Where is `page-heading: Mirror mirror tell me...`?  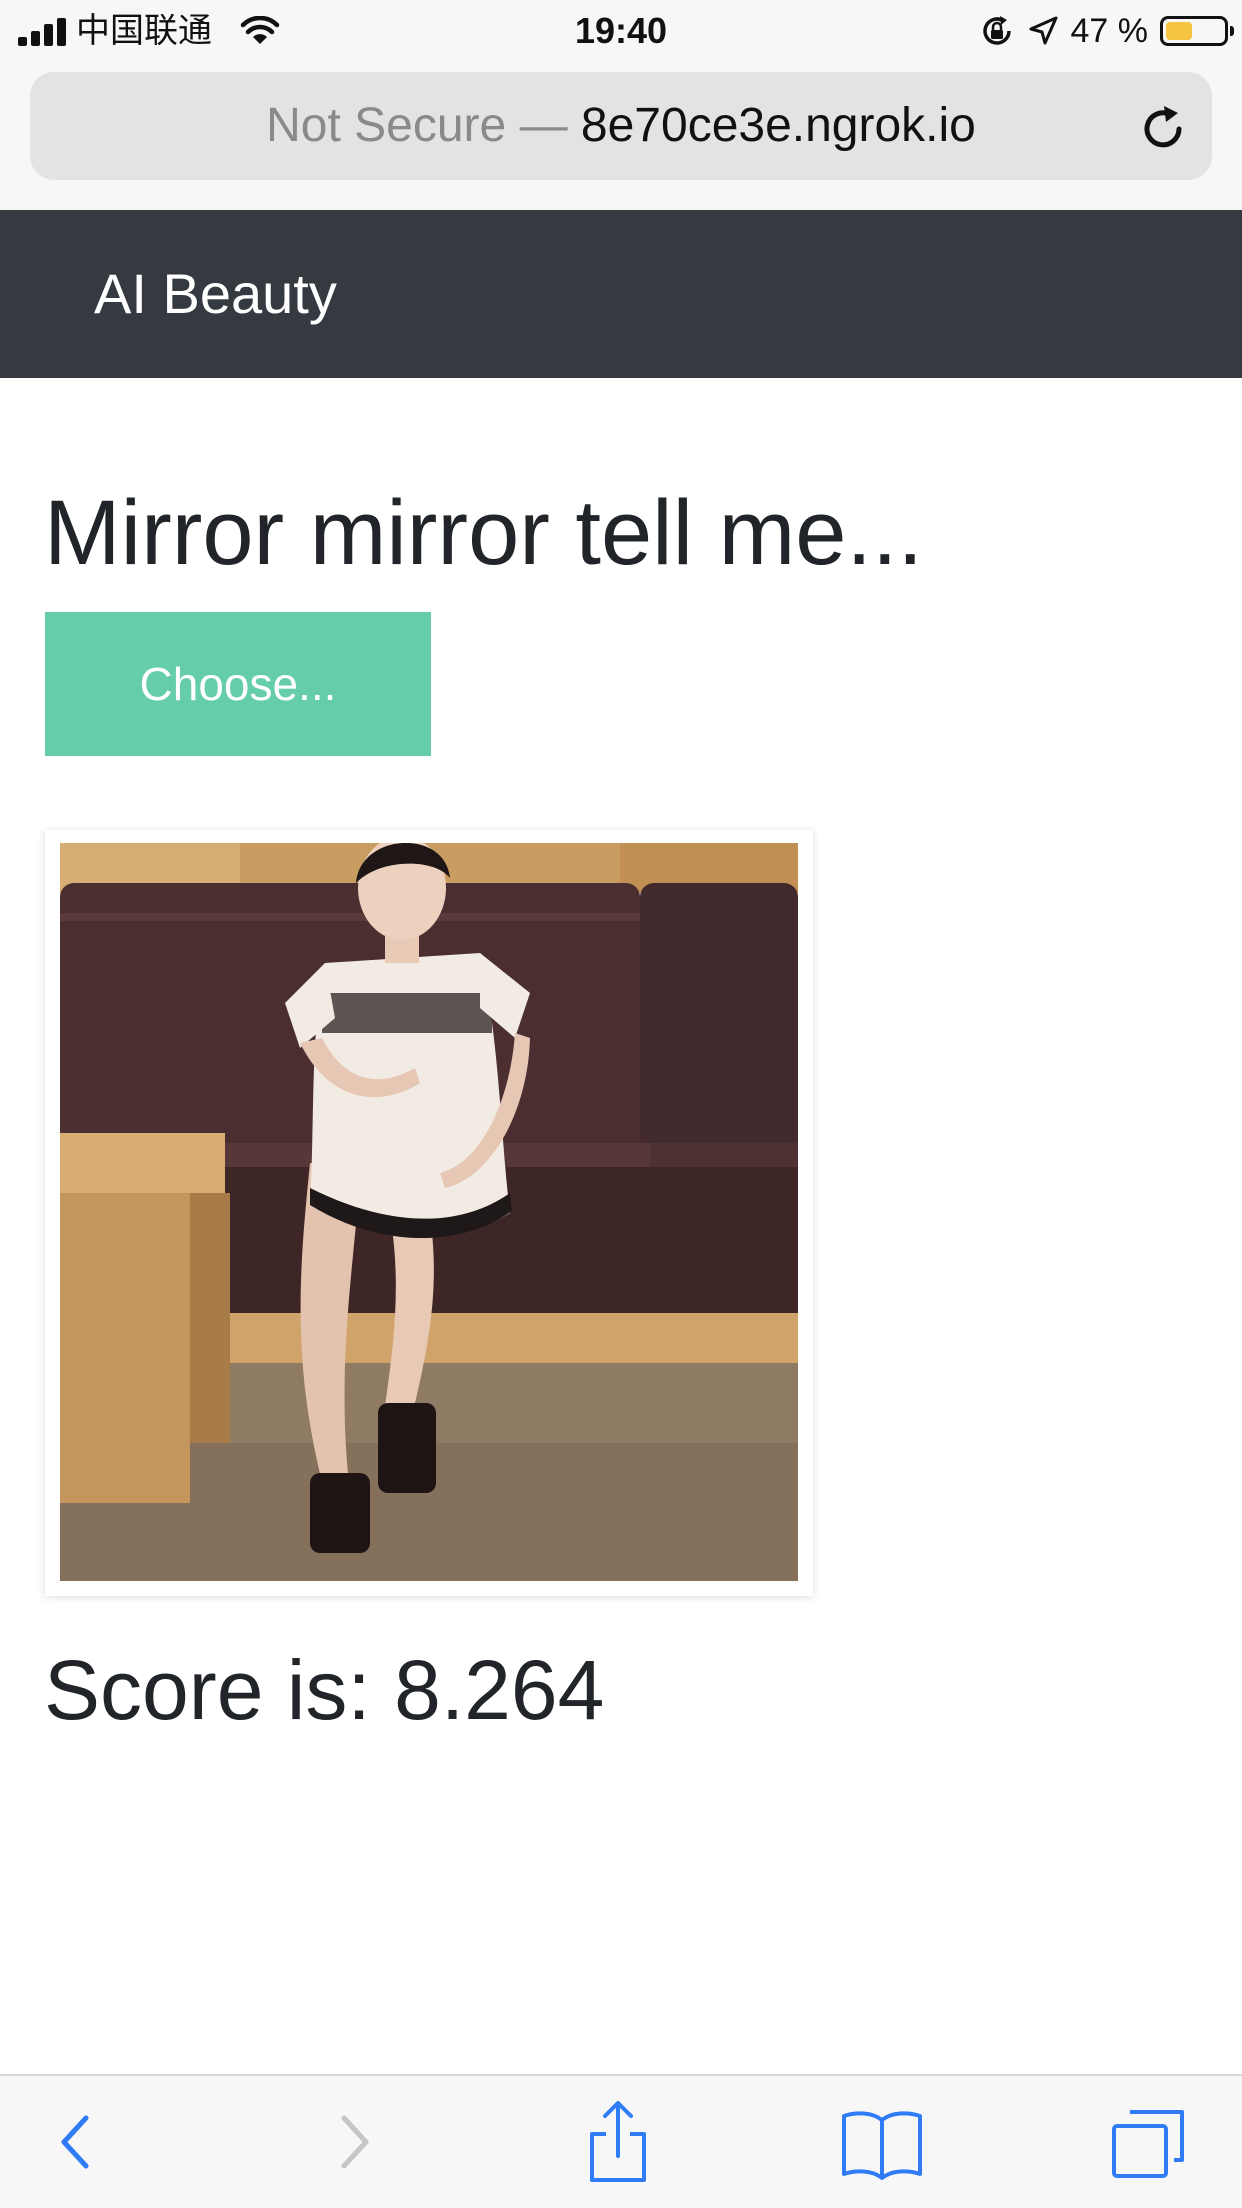
page-heading: Mirror mirror tell me... is located at coordinates (484, 533).